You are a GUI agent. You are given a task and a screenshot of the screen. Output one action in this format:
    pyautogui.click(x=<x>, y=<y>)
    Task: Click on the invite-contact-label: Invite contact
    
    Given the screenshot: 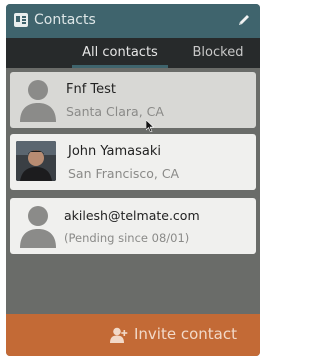 What is the action you would take?
    pyautogui.click(x=185, y=334)
    